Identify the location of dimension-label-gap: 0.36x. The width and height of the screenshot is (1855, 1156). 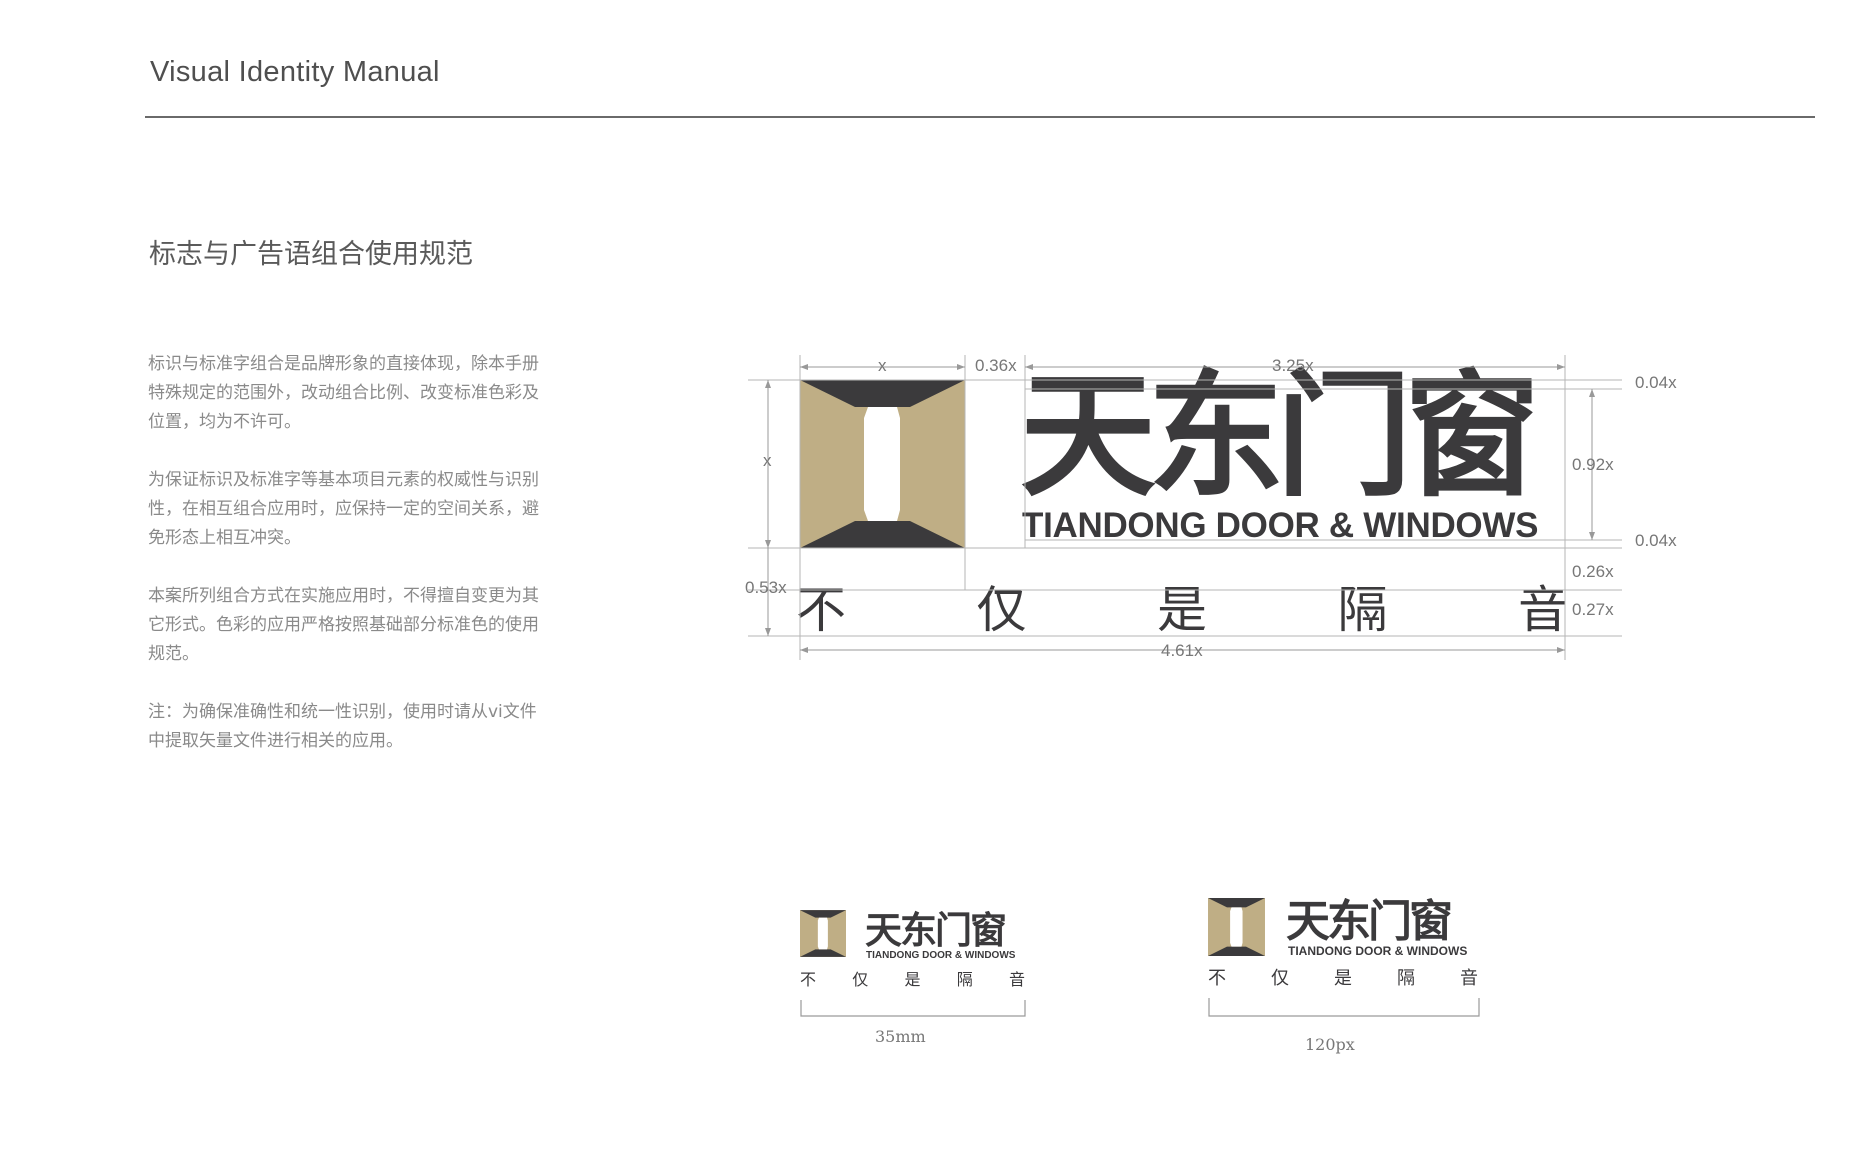
(996, 365).